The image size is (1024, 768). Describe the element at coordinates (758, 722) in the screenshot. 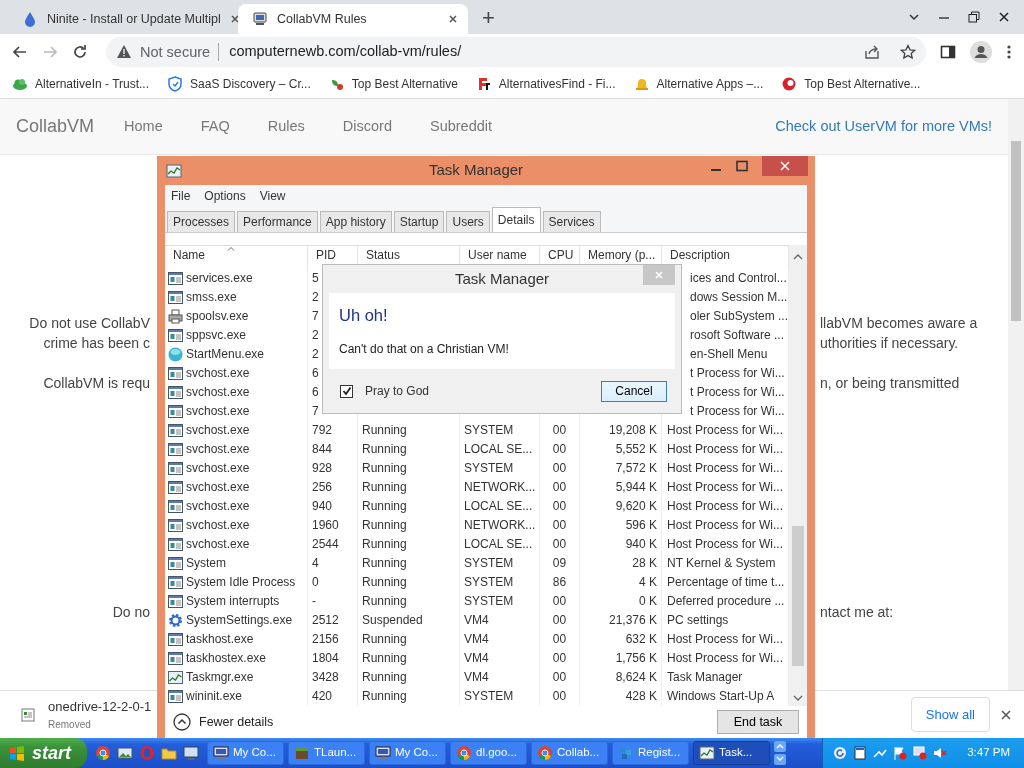

I see `end-task-button: End task` at that location.